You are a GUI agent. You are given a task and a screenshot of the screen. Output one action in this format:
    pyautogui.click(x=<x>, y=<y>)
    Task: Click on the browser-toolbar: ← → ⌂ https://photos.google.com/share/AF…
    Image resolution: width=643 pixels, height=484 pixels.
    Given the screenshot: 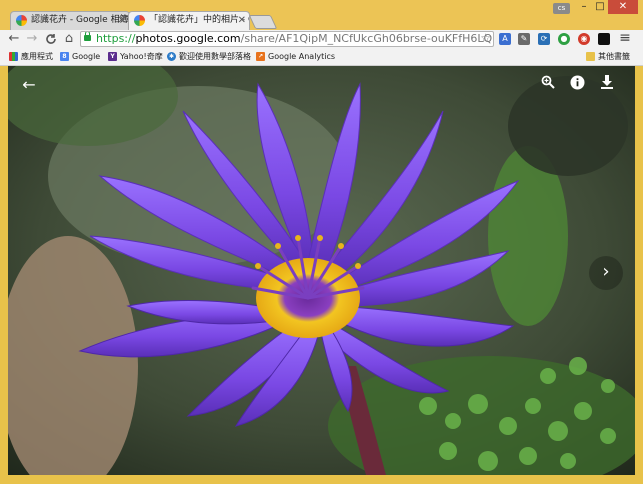 What is the action you would take?
    pyautogui.click(x=321, y=39)
    